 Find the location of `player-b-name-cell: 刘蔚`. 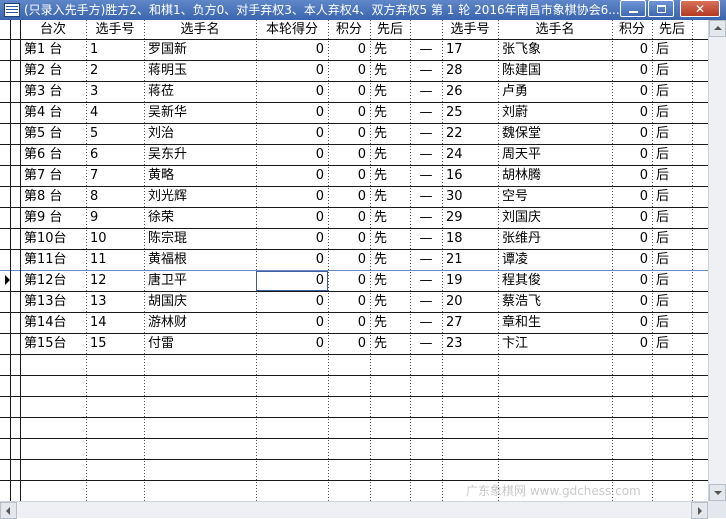

player-b-name-cell: 刘蔚 is located at coordinates (555, 112).